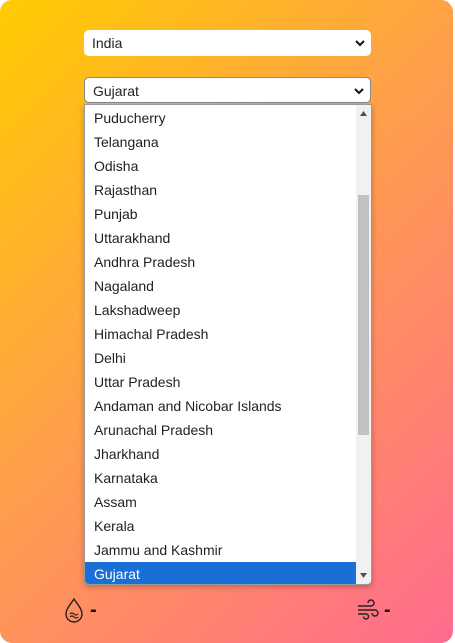 This screenshot has height=643, width=455. Describe the element at coordinates (220, 550) in the screenshot. I see `state-option: Jammu and Kashmir` at that location.